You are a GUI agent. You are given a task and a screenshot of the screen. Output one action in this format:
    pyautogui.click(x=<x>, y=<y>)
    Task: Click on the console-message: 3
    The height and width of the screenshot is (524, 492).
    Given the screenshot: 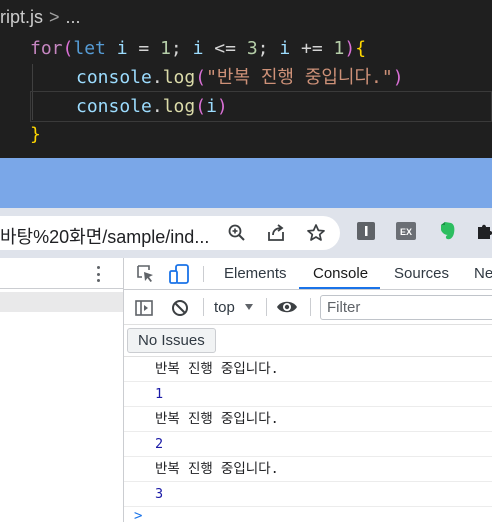 What is the action you would take?
    pyautogui.click(x=308, y=494)
    